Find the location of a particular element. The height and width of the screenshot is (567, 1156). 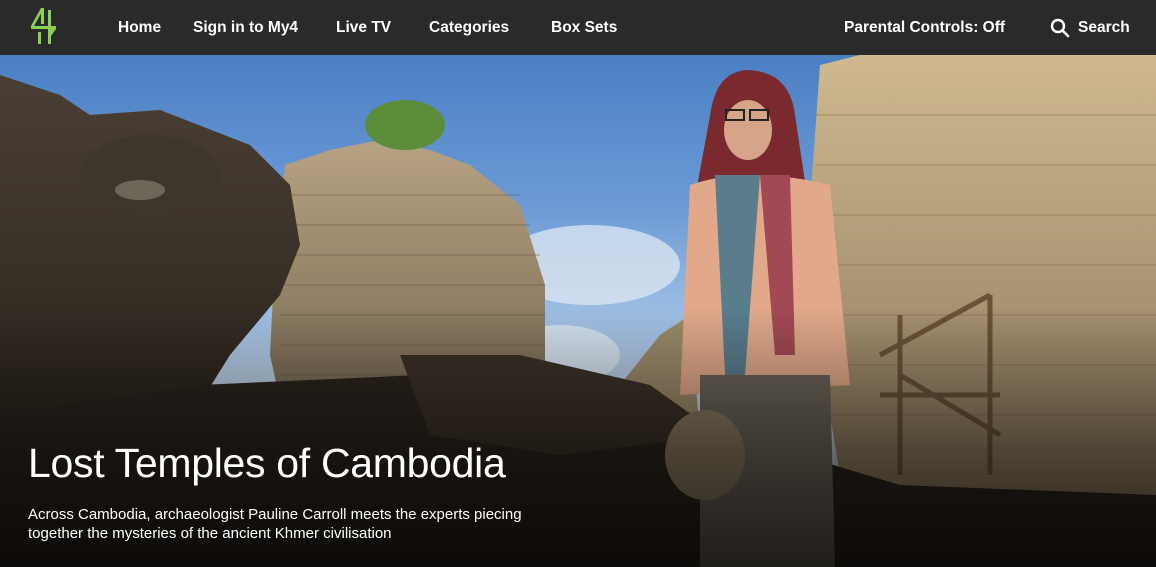

nav-sign-in-link: Sign in to My4 is located at coordinates (245, 27).